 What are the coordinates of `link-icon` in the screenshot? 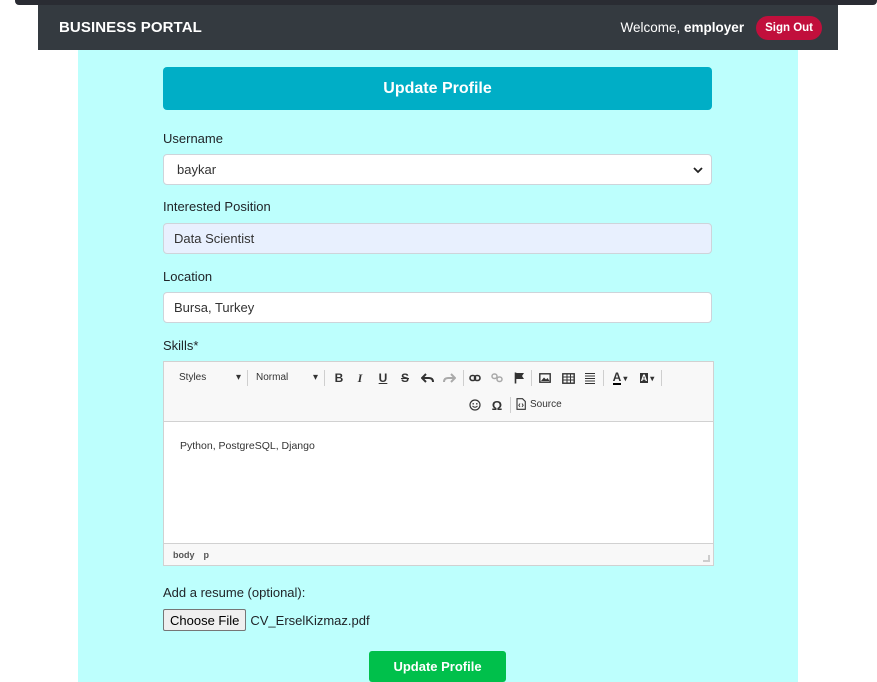 It's located at (475, 378).